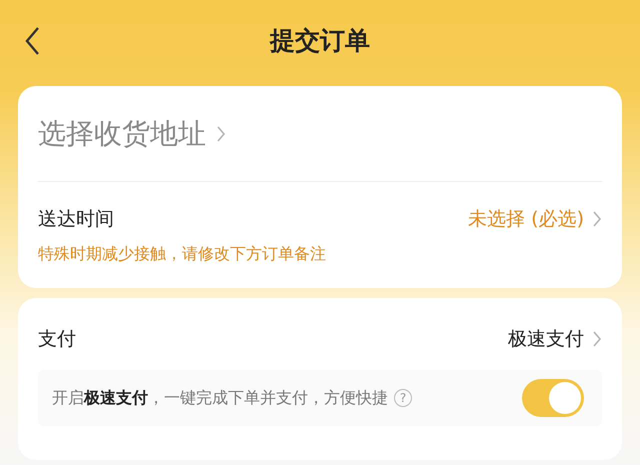  What do you see at coordinates (122, 133) in the screenshot?
I see `address-selector: 选择收货地址` at bounding box center [122, 133].